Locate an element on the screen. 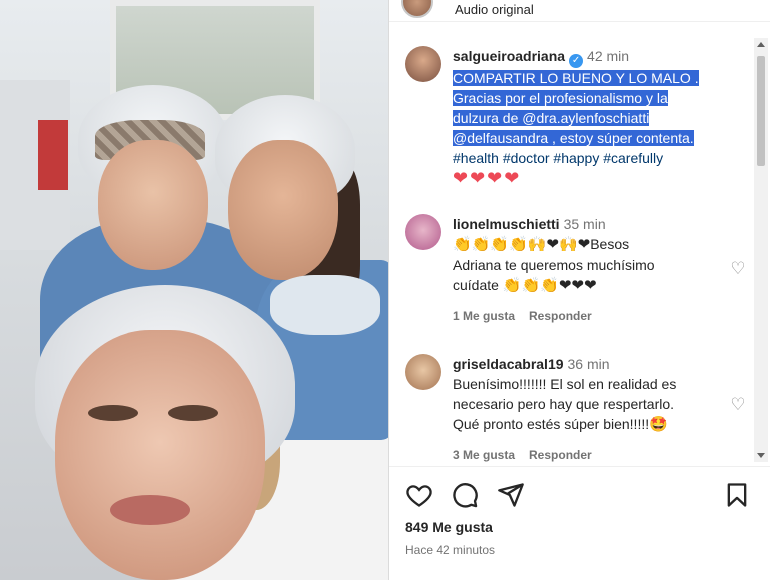 This screenshot has width=770, height=580. comment-text: necesario pero hay que respertarlo. is located at coordinates (564, 404).